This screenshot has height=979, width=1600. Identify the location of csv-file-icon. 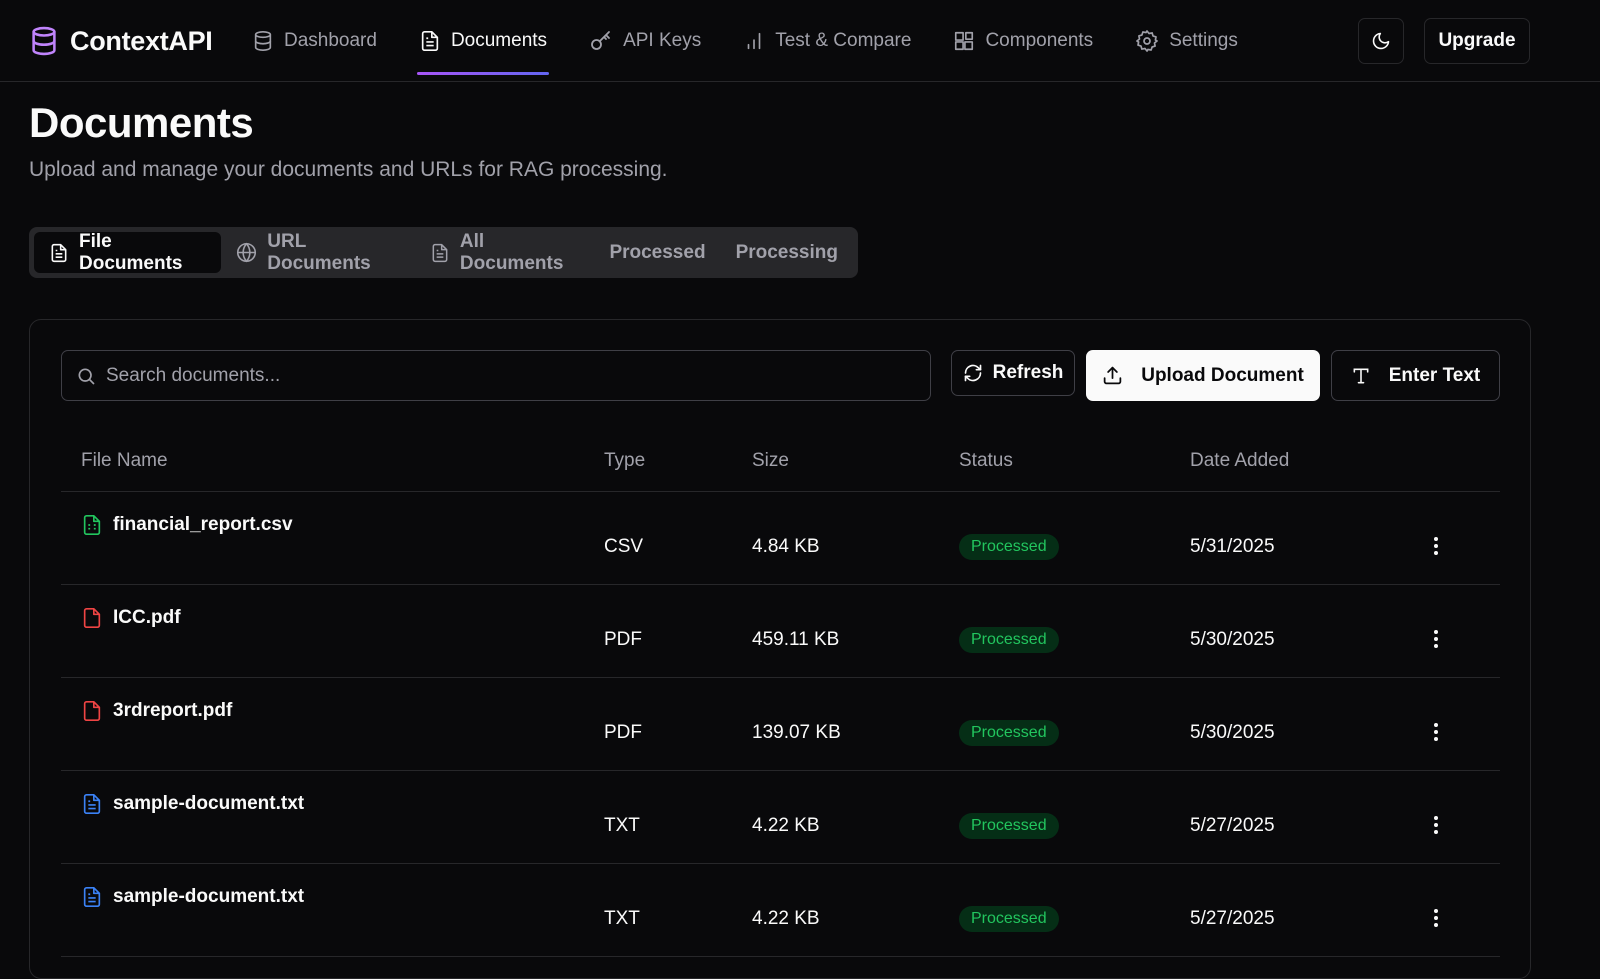
(92, 525).